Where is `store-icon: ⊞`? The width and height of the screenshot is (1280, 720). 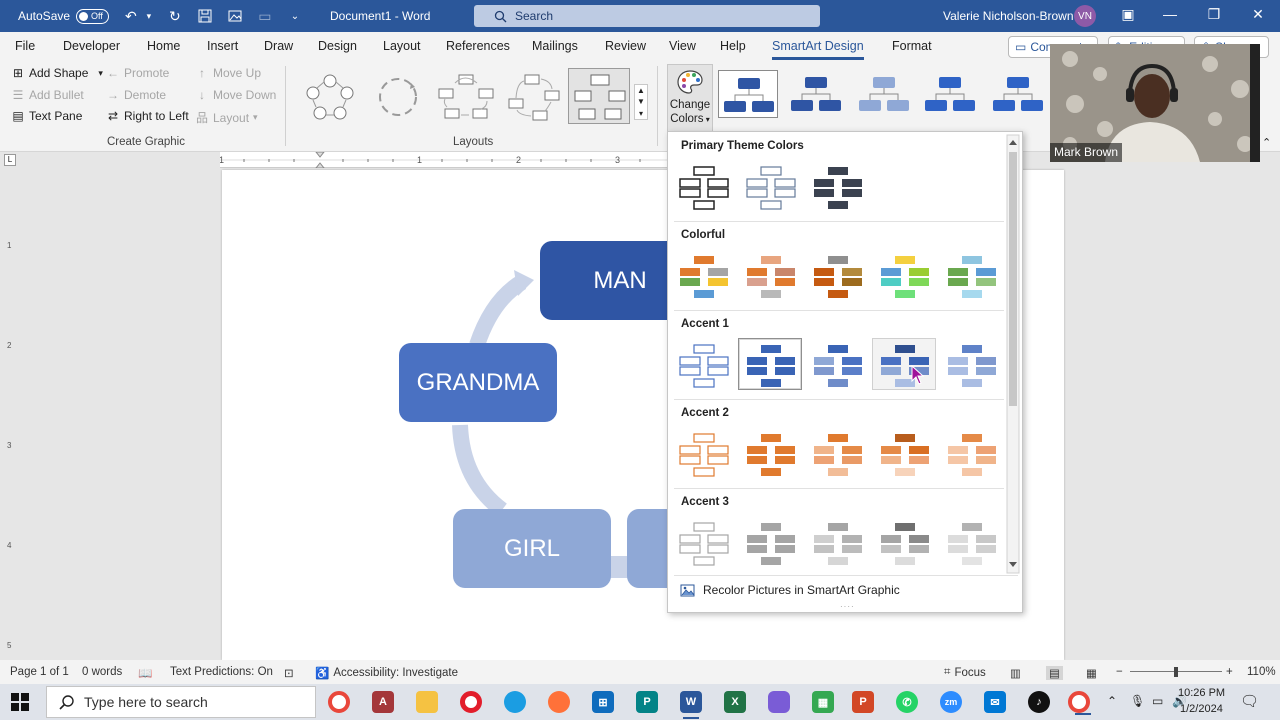 store-icon: ⊞ is located at coordinates (603, 702).